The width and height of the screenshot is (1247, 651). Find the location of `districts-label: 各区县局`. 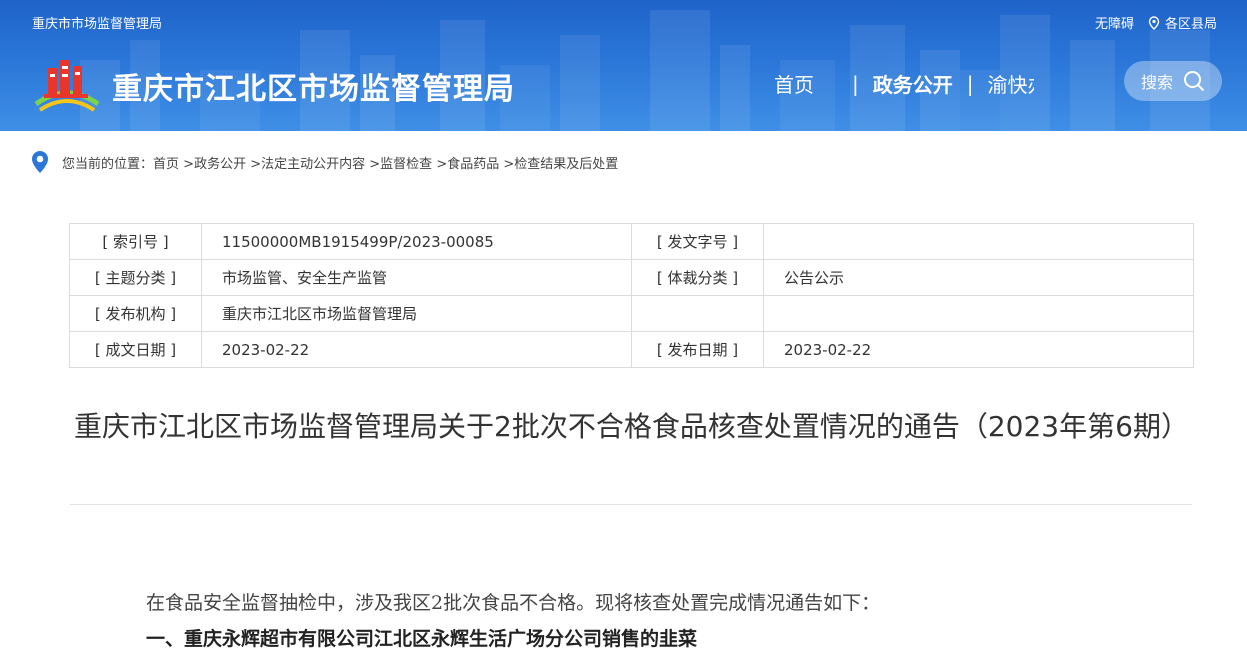

districts-label: 各区县局 is located at coordinates (1190, 24).